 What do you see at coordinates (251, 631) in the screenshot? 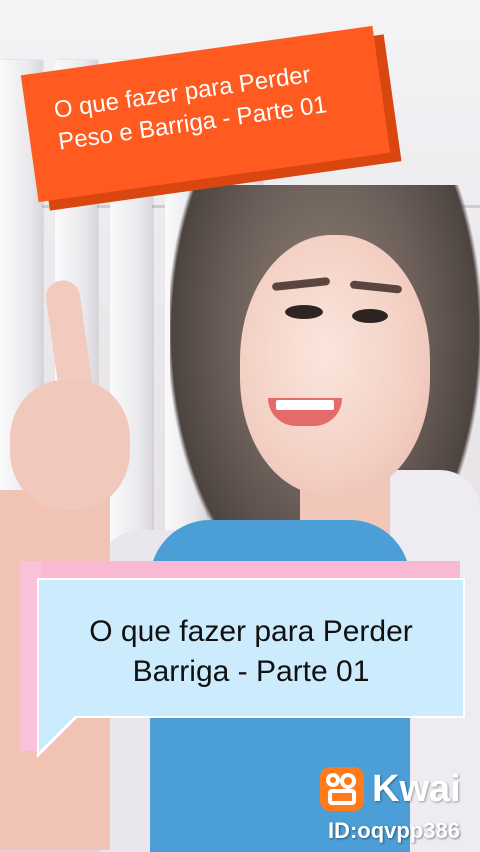
I see `caption-line1: O que fazer para Perder` at bounding box center [251, 631].